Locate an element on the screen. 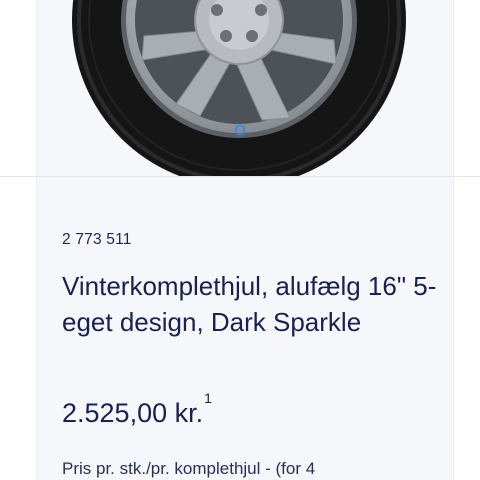 The width and height of the screenshot is (480, 480). price: 2.525,00 kr. is located at coordinates (133, 413).